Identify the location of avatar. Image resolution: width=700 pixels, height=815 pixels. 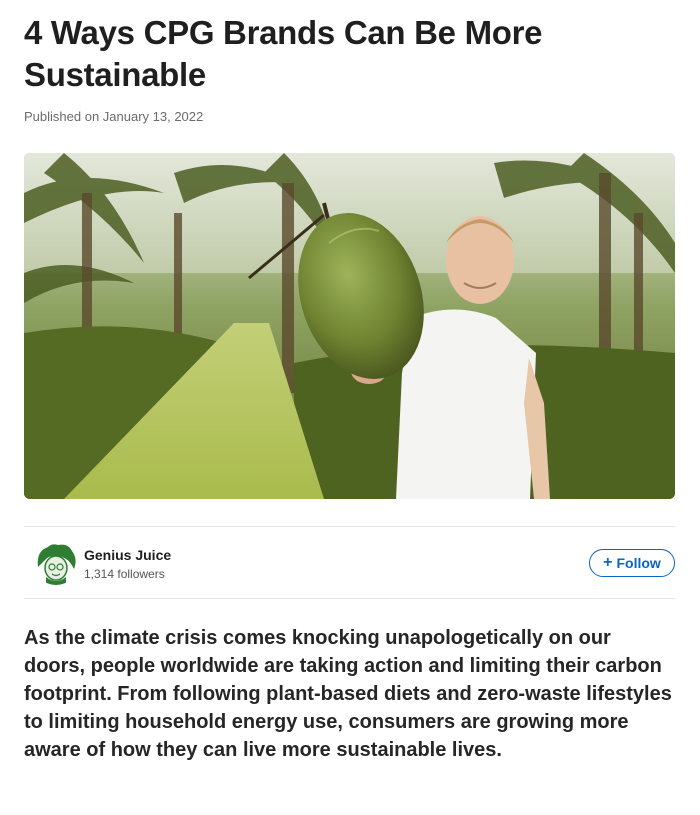
(56, 563).